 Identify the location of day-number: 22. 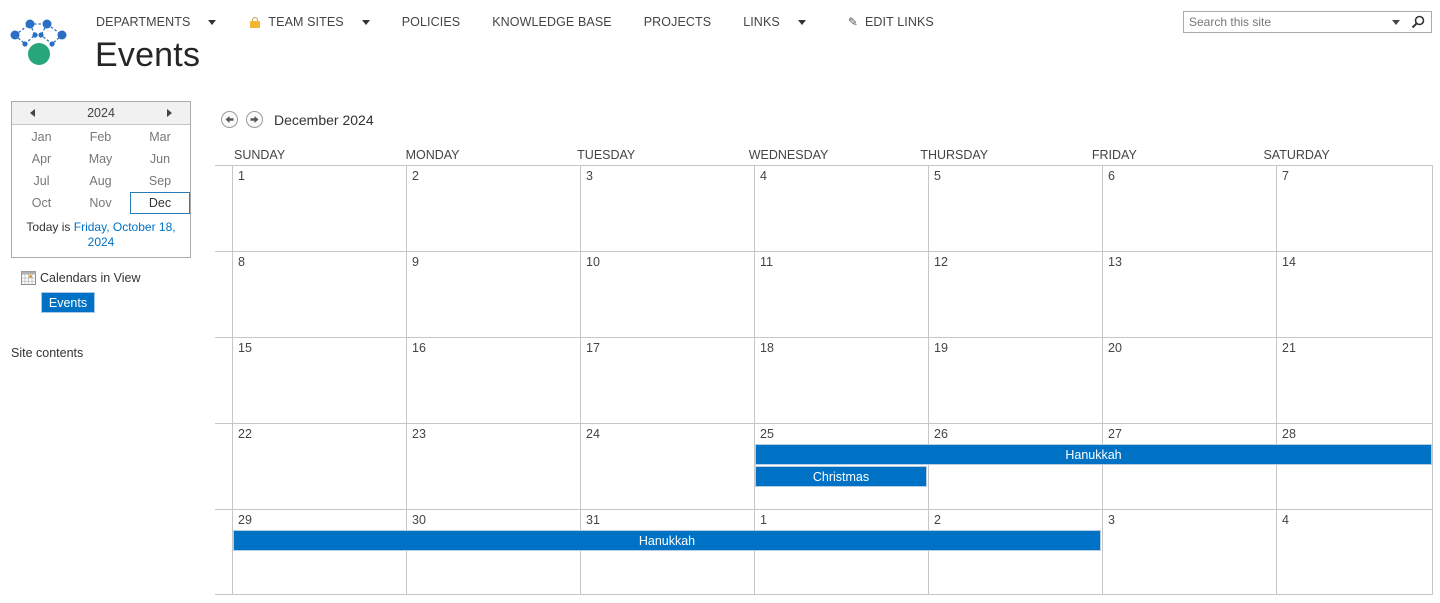
(245, 434).